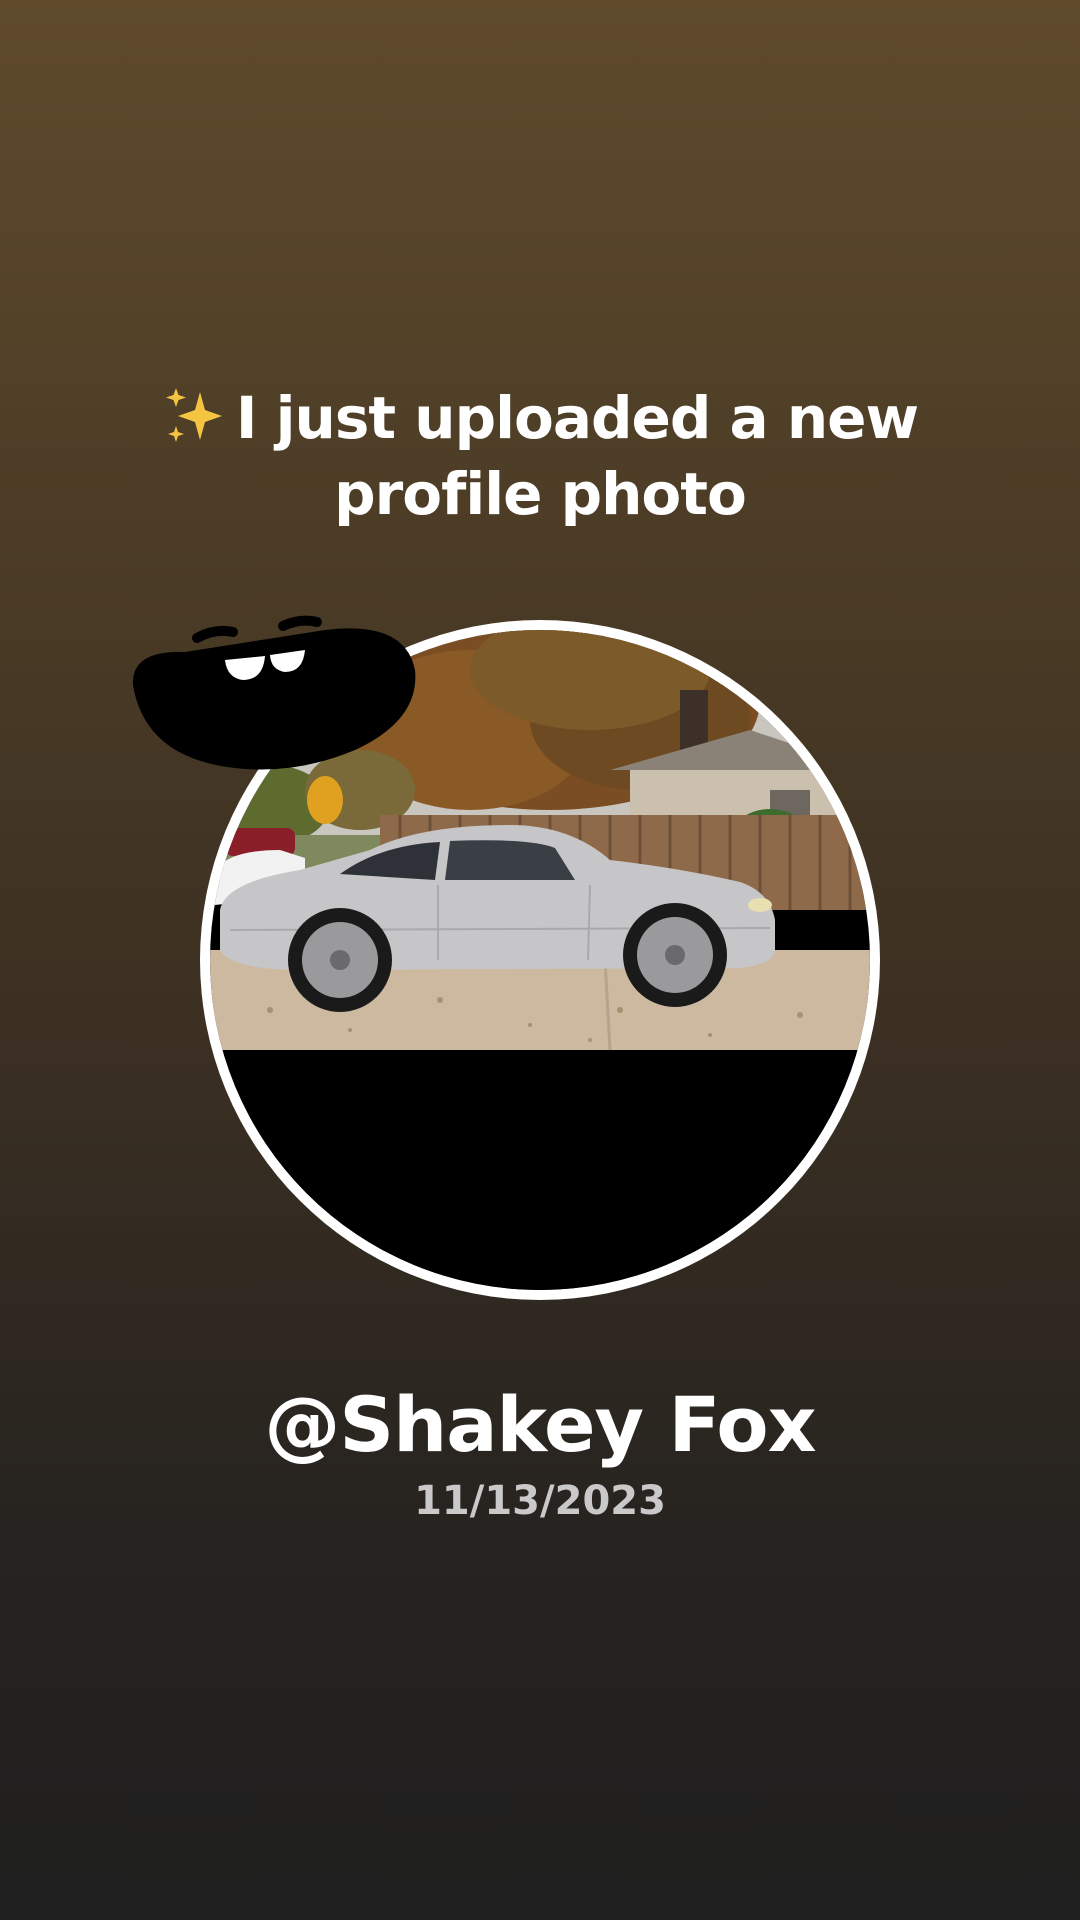  I want to click on headline-line-1: I just uploaded a new, so click(540, 418).